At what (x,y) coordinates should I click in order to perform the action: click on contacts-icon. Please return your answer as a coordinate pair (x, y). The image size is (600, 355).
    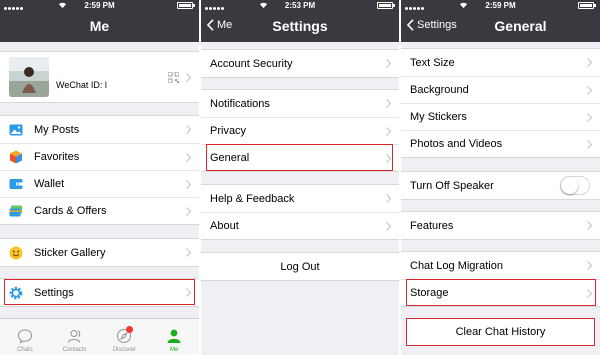
    Looking at the image, I should click on (73, 336).